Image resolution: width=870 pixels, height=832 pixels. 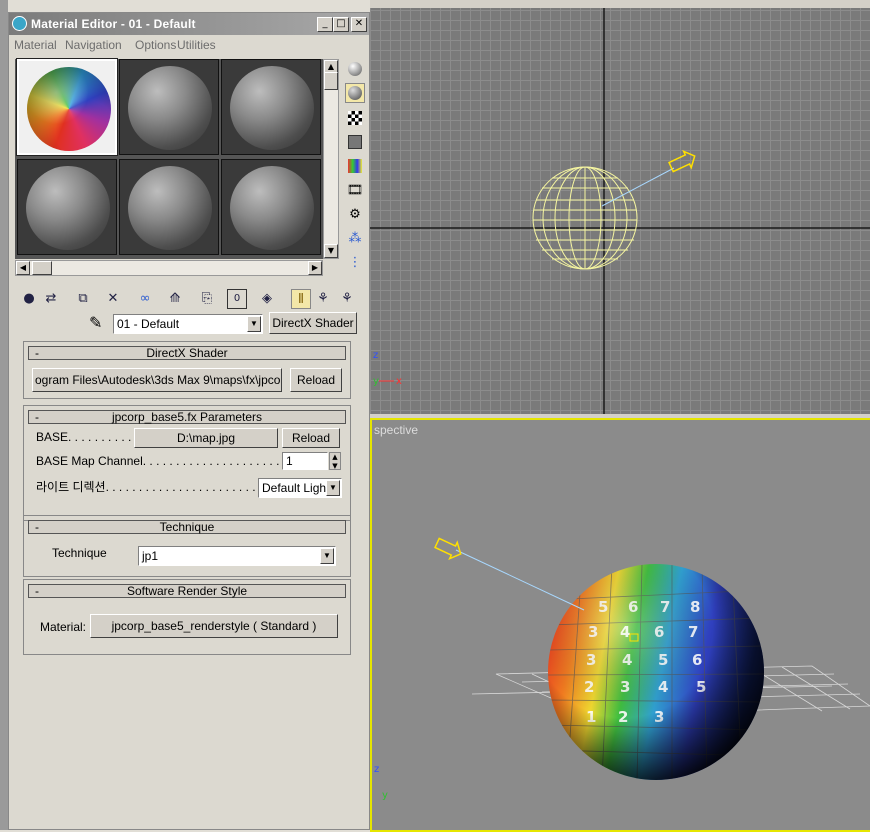 I want to click on get-material-icon: ●, so click(x=29, y=299).